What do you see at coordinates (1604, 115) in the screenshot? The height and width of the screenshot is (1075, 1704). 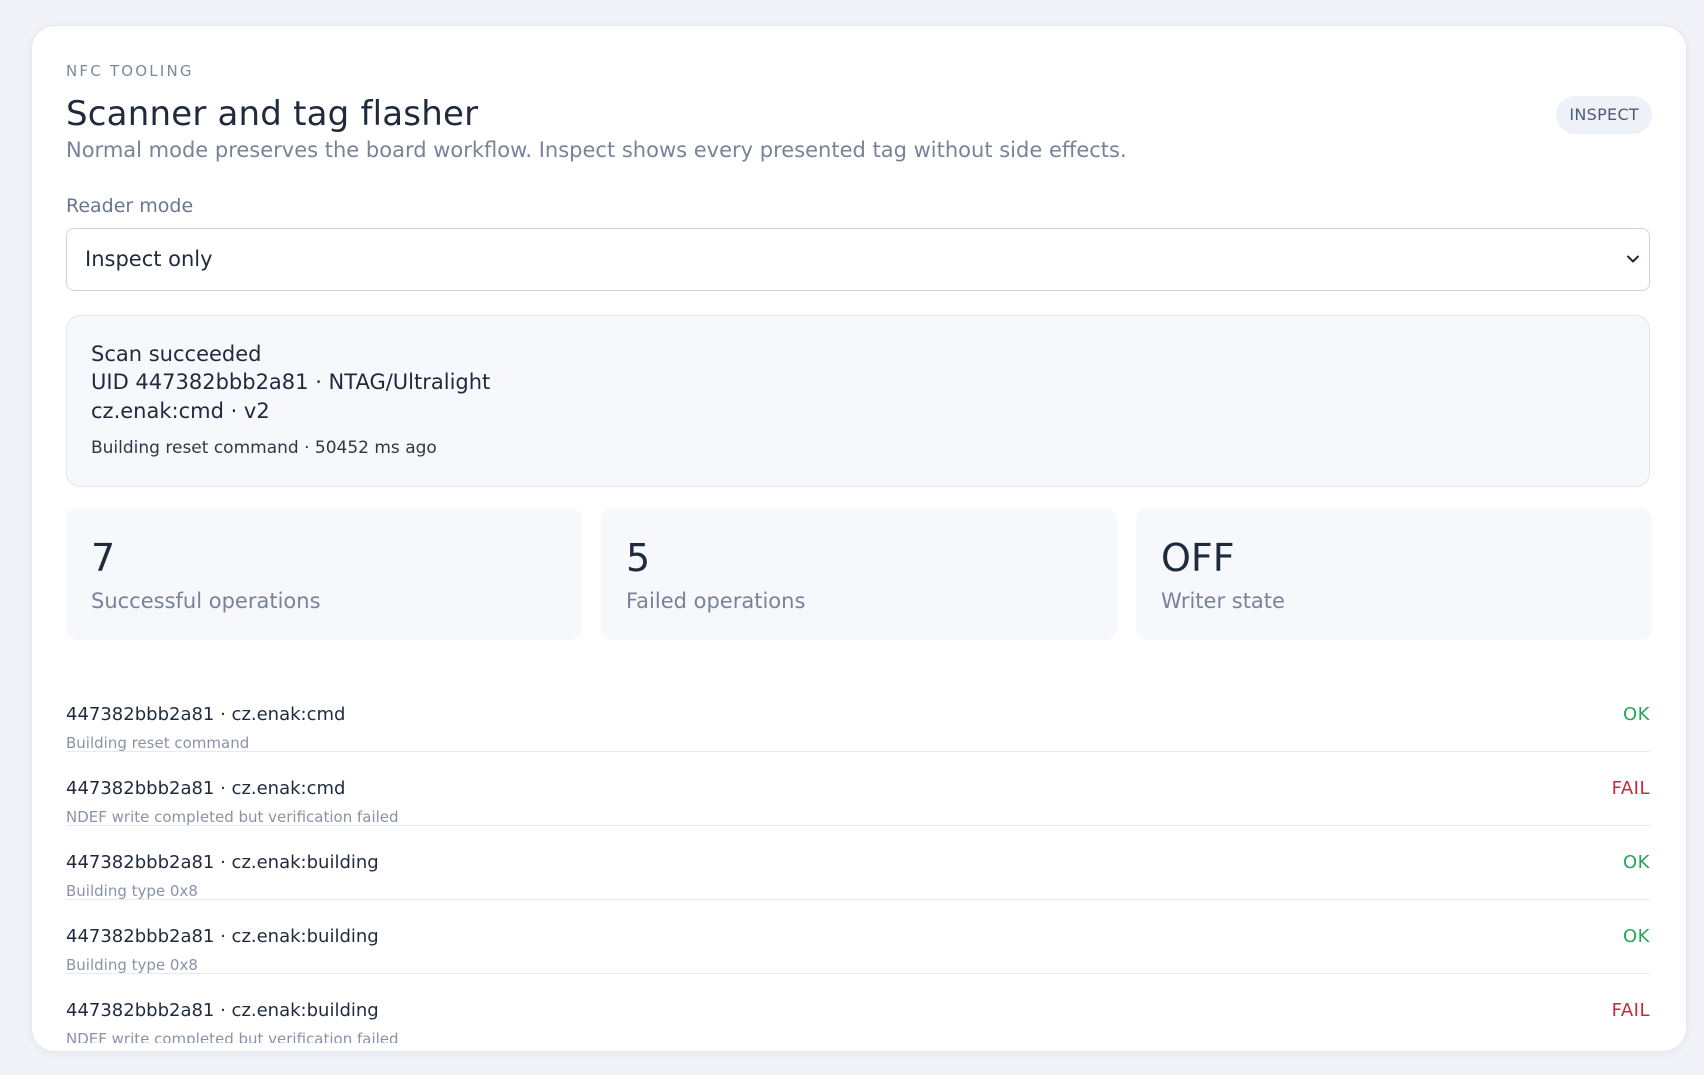 I see `mode-badge: INSPECT` at bounding box center [1604, 115].